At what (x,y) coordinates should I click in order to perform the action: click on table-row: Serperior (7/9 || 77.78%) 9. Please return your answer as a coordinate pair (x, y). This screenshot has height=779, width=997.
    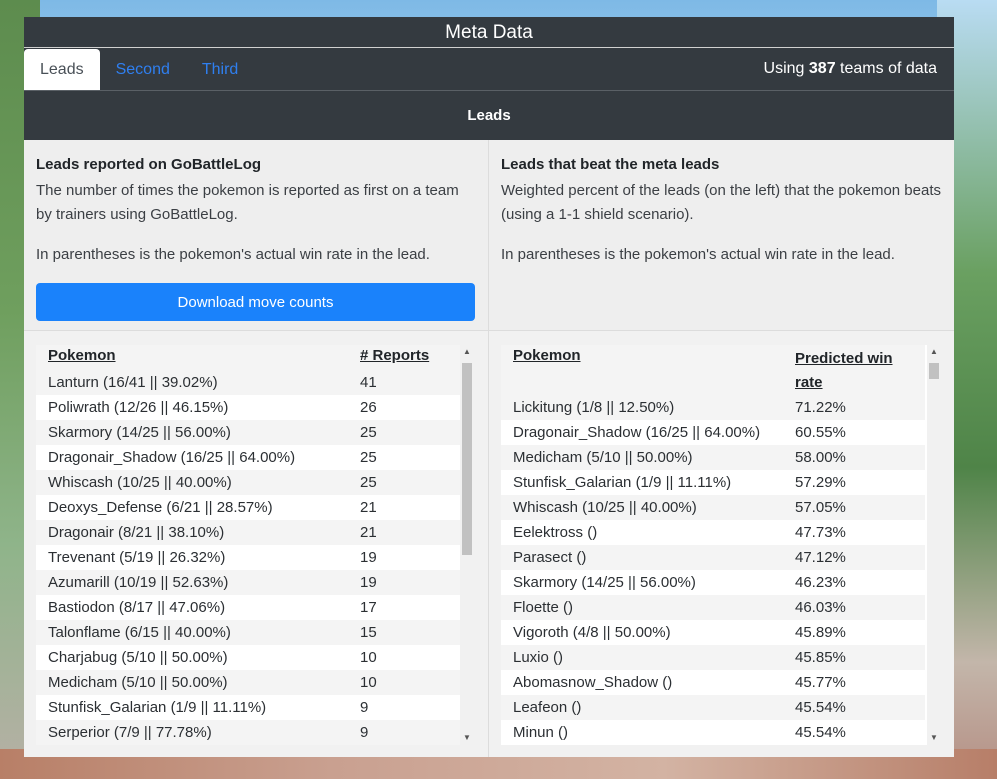
    Looking at the image, I should click on (248, 732).